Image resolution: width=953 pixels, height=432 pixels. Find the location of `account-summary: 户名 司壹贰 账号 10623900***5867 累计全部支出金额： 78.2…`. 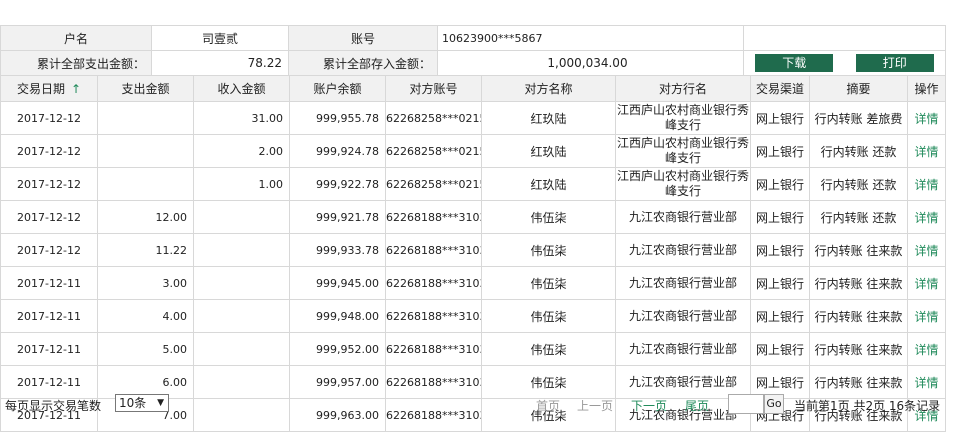

account-summary: 户名 司壹贰 账号 10623900***5867 累计全部支出金额： 78.2… is located at coordinates (473, 50).